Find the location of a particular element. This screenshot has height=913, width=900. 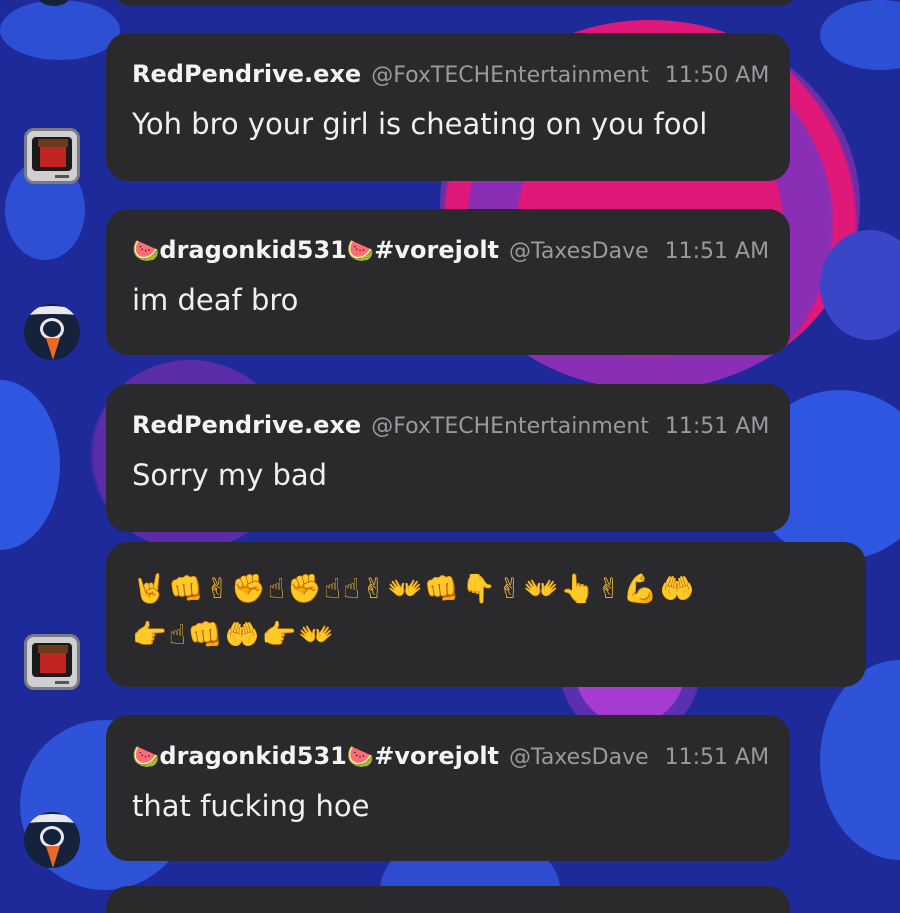

message-bubble: 🤘👊✌✊☝✊☝☝✌👐👊👇✌👐👆✌💪🤲 👉☝👊🤲👉👐 is located at coordinates (486, 614).